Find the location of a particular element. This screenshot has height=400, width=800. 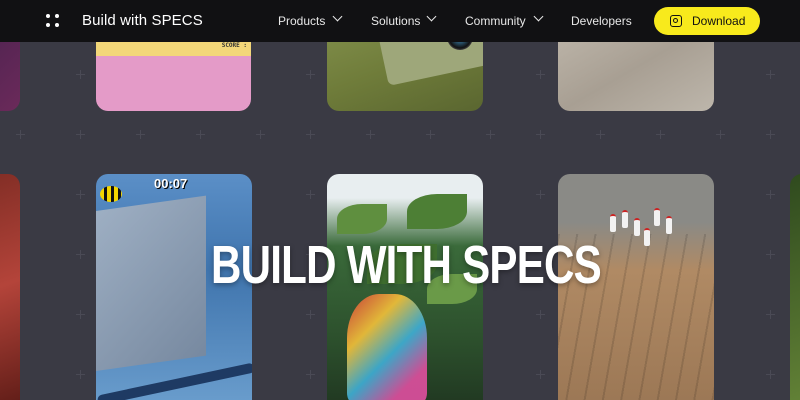

score-label: SCORE : is located at coordinates (234, 45).